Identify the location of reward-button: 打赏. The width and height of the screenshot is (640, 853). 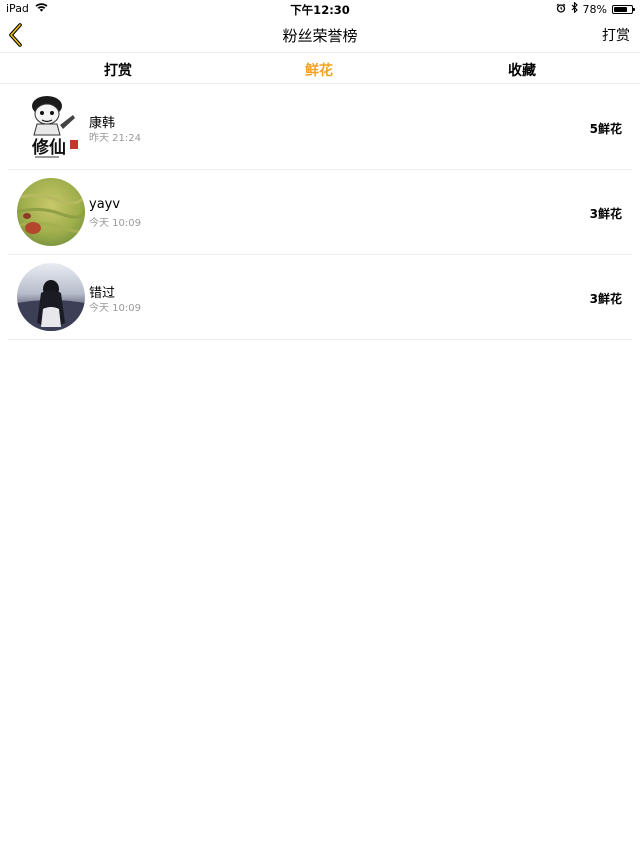
(616, 35).